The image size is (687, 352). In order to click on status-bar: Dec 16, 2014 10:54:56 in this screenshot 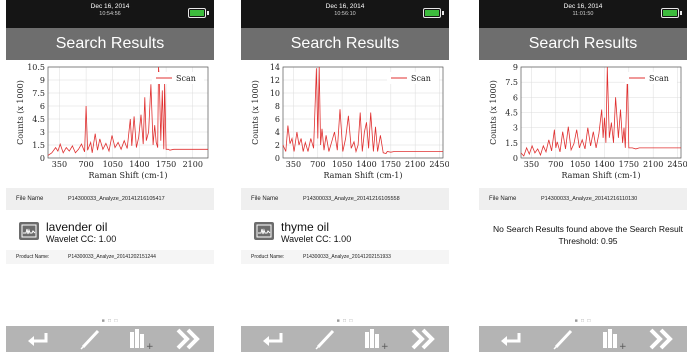, I will do `click(110, 14)`.